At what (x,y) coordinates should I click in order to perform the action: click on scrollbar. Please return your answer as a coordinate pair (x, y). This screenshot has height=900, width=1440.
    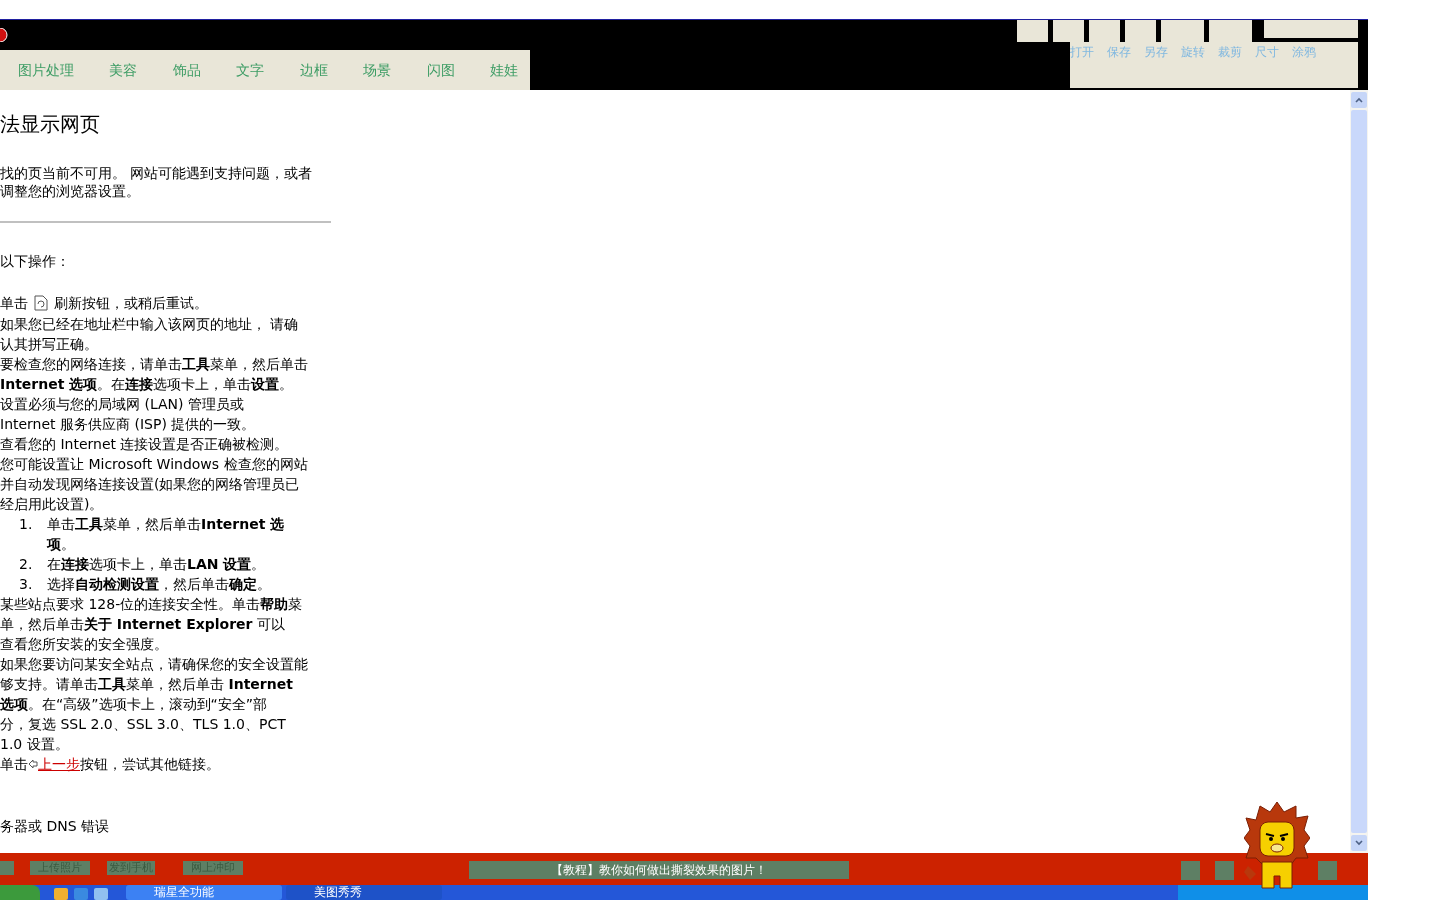
    Looking at the image, I should click on (1359, 471).